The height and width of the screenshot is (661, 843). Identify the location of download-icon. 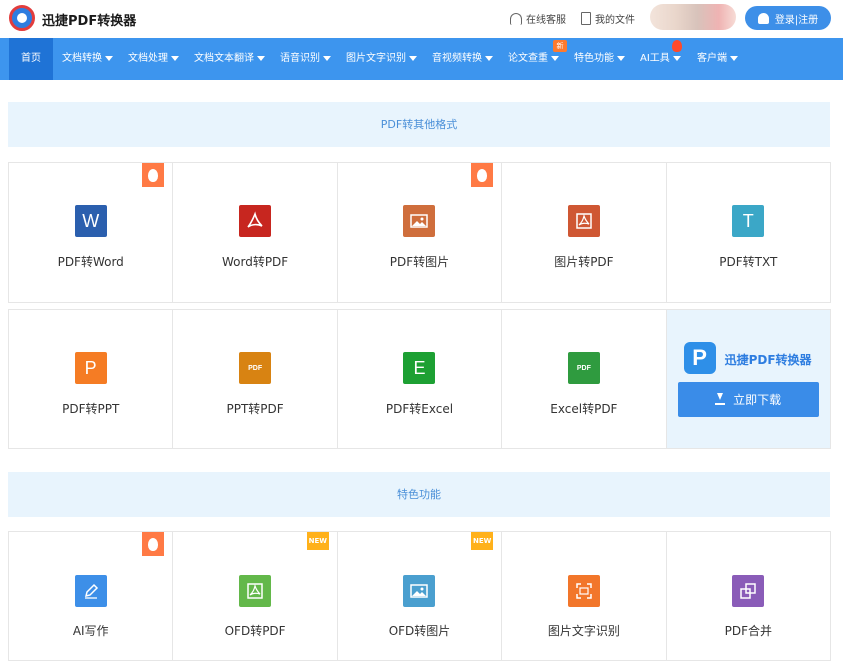
(720, 398).